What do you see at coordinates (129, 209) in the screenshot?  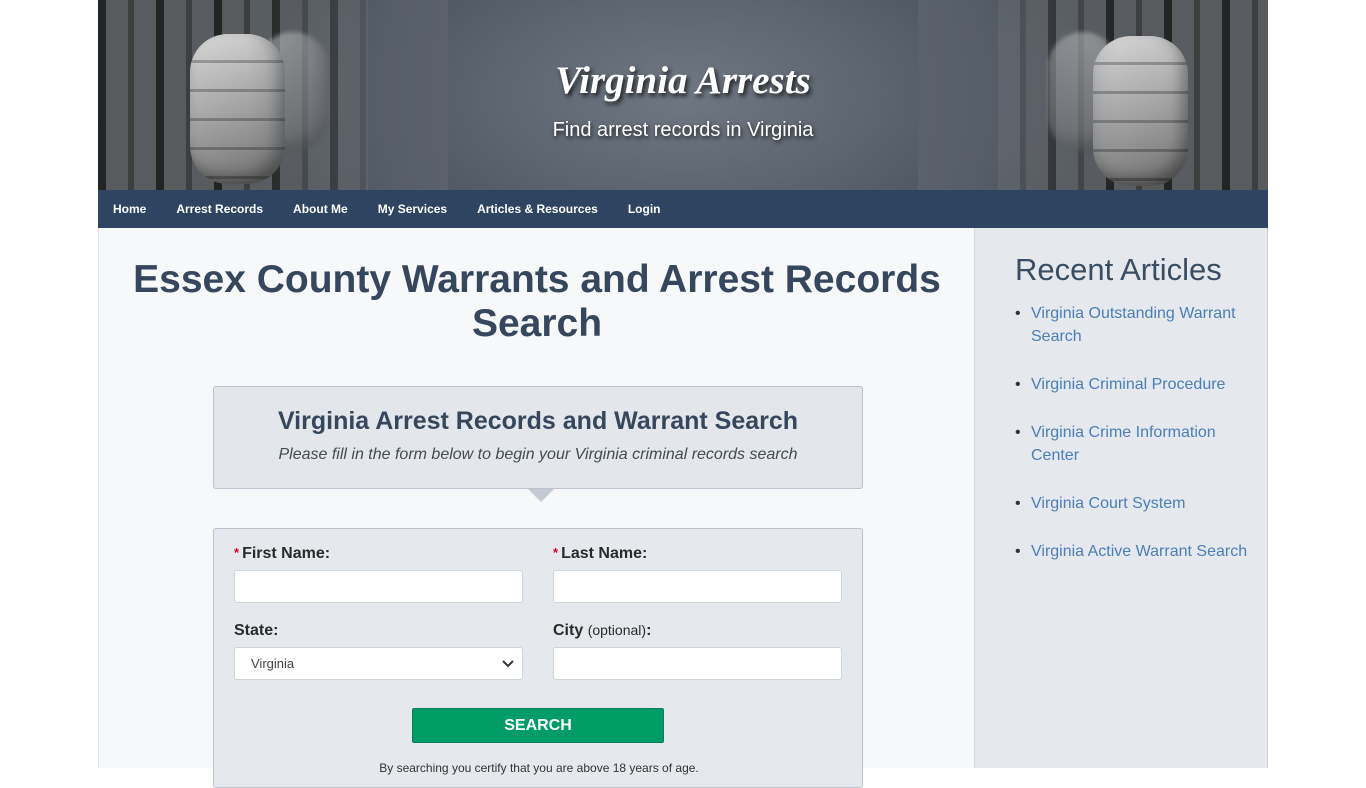 I see `nav-home: Home` at bounding box center [129, 209].